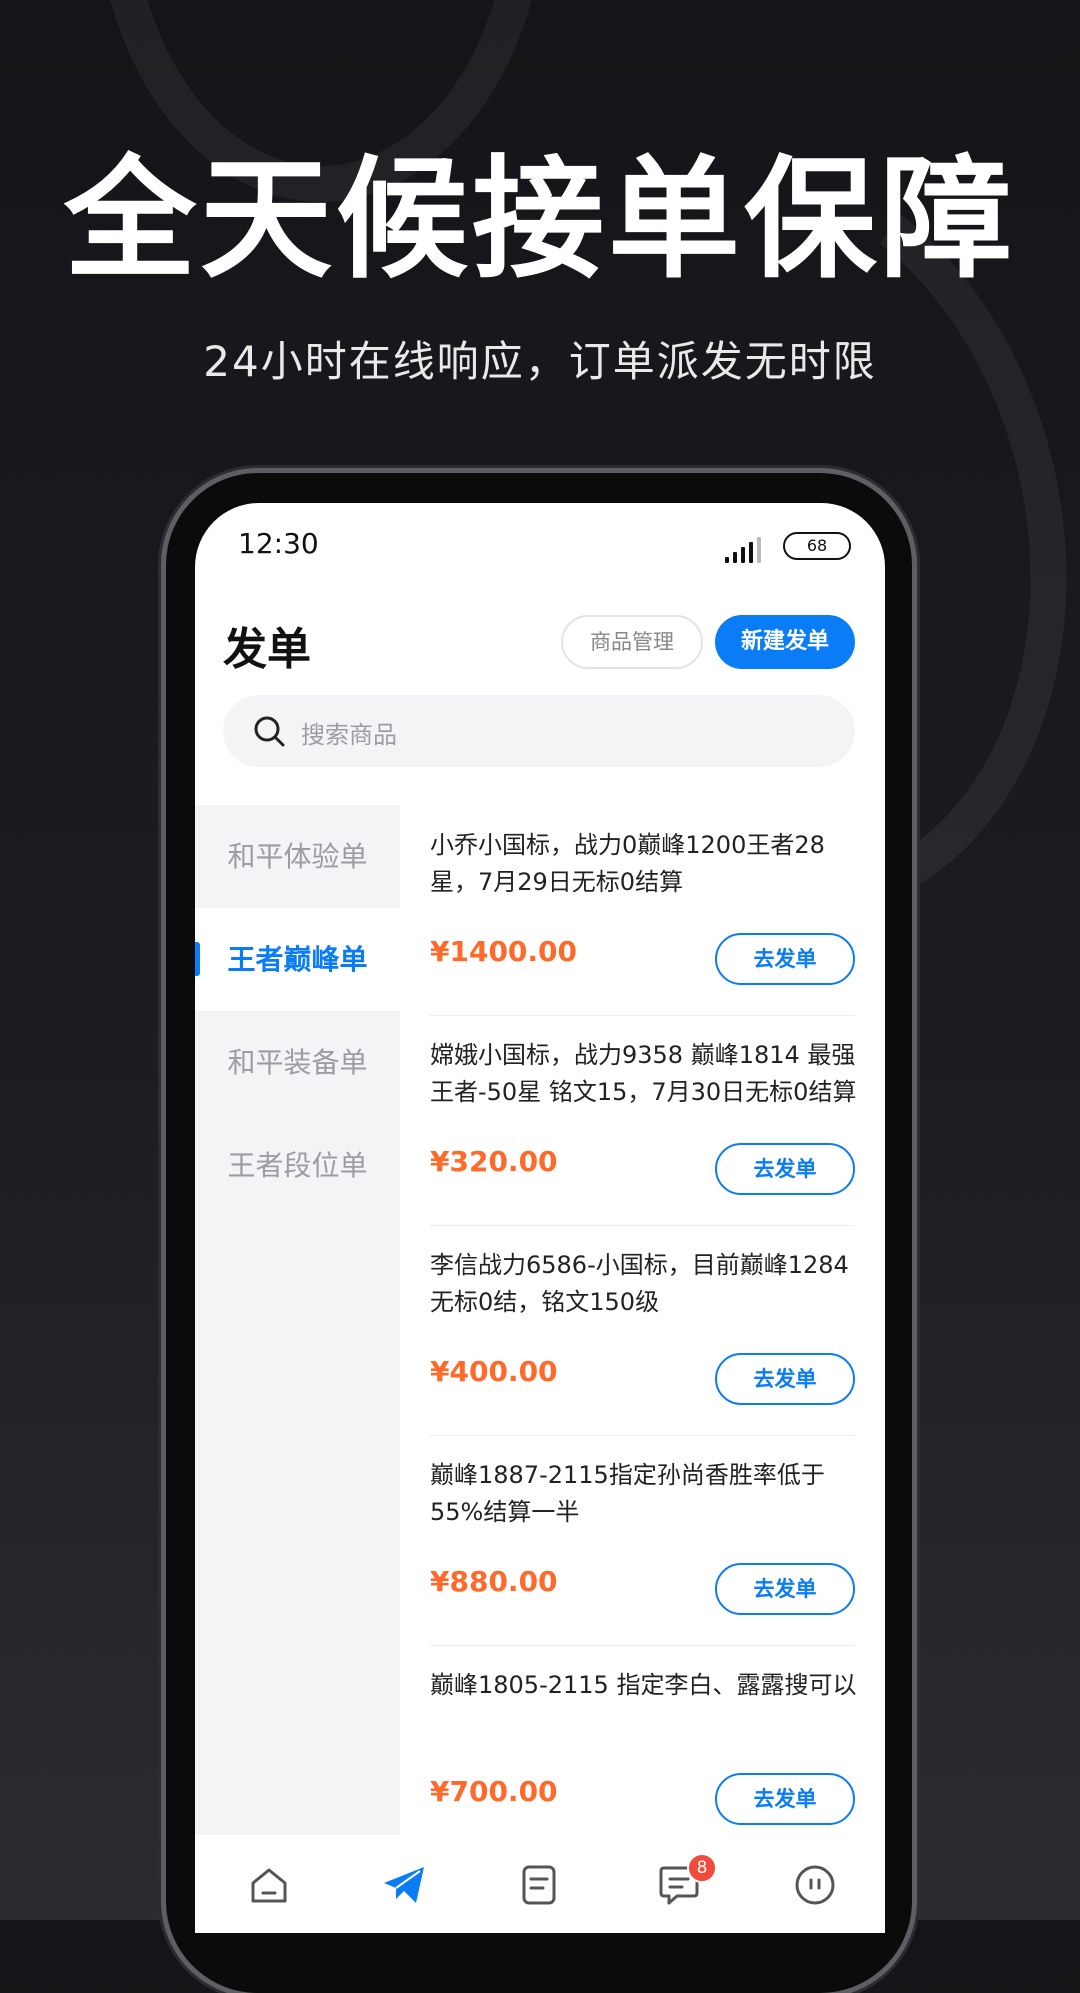 The height and width of the screenshot is (1993, 1080). I want to click on message-count-badge: 8, so click(702, 1868).